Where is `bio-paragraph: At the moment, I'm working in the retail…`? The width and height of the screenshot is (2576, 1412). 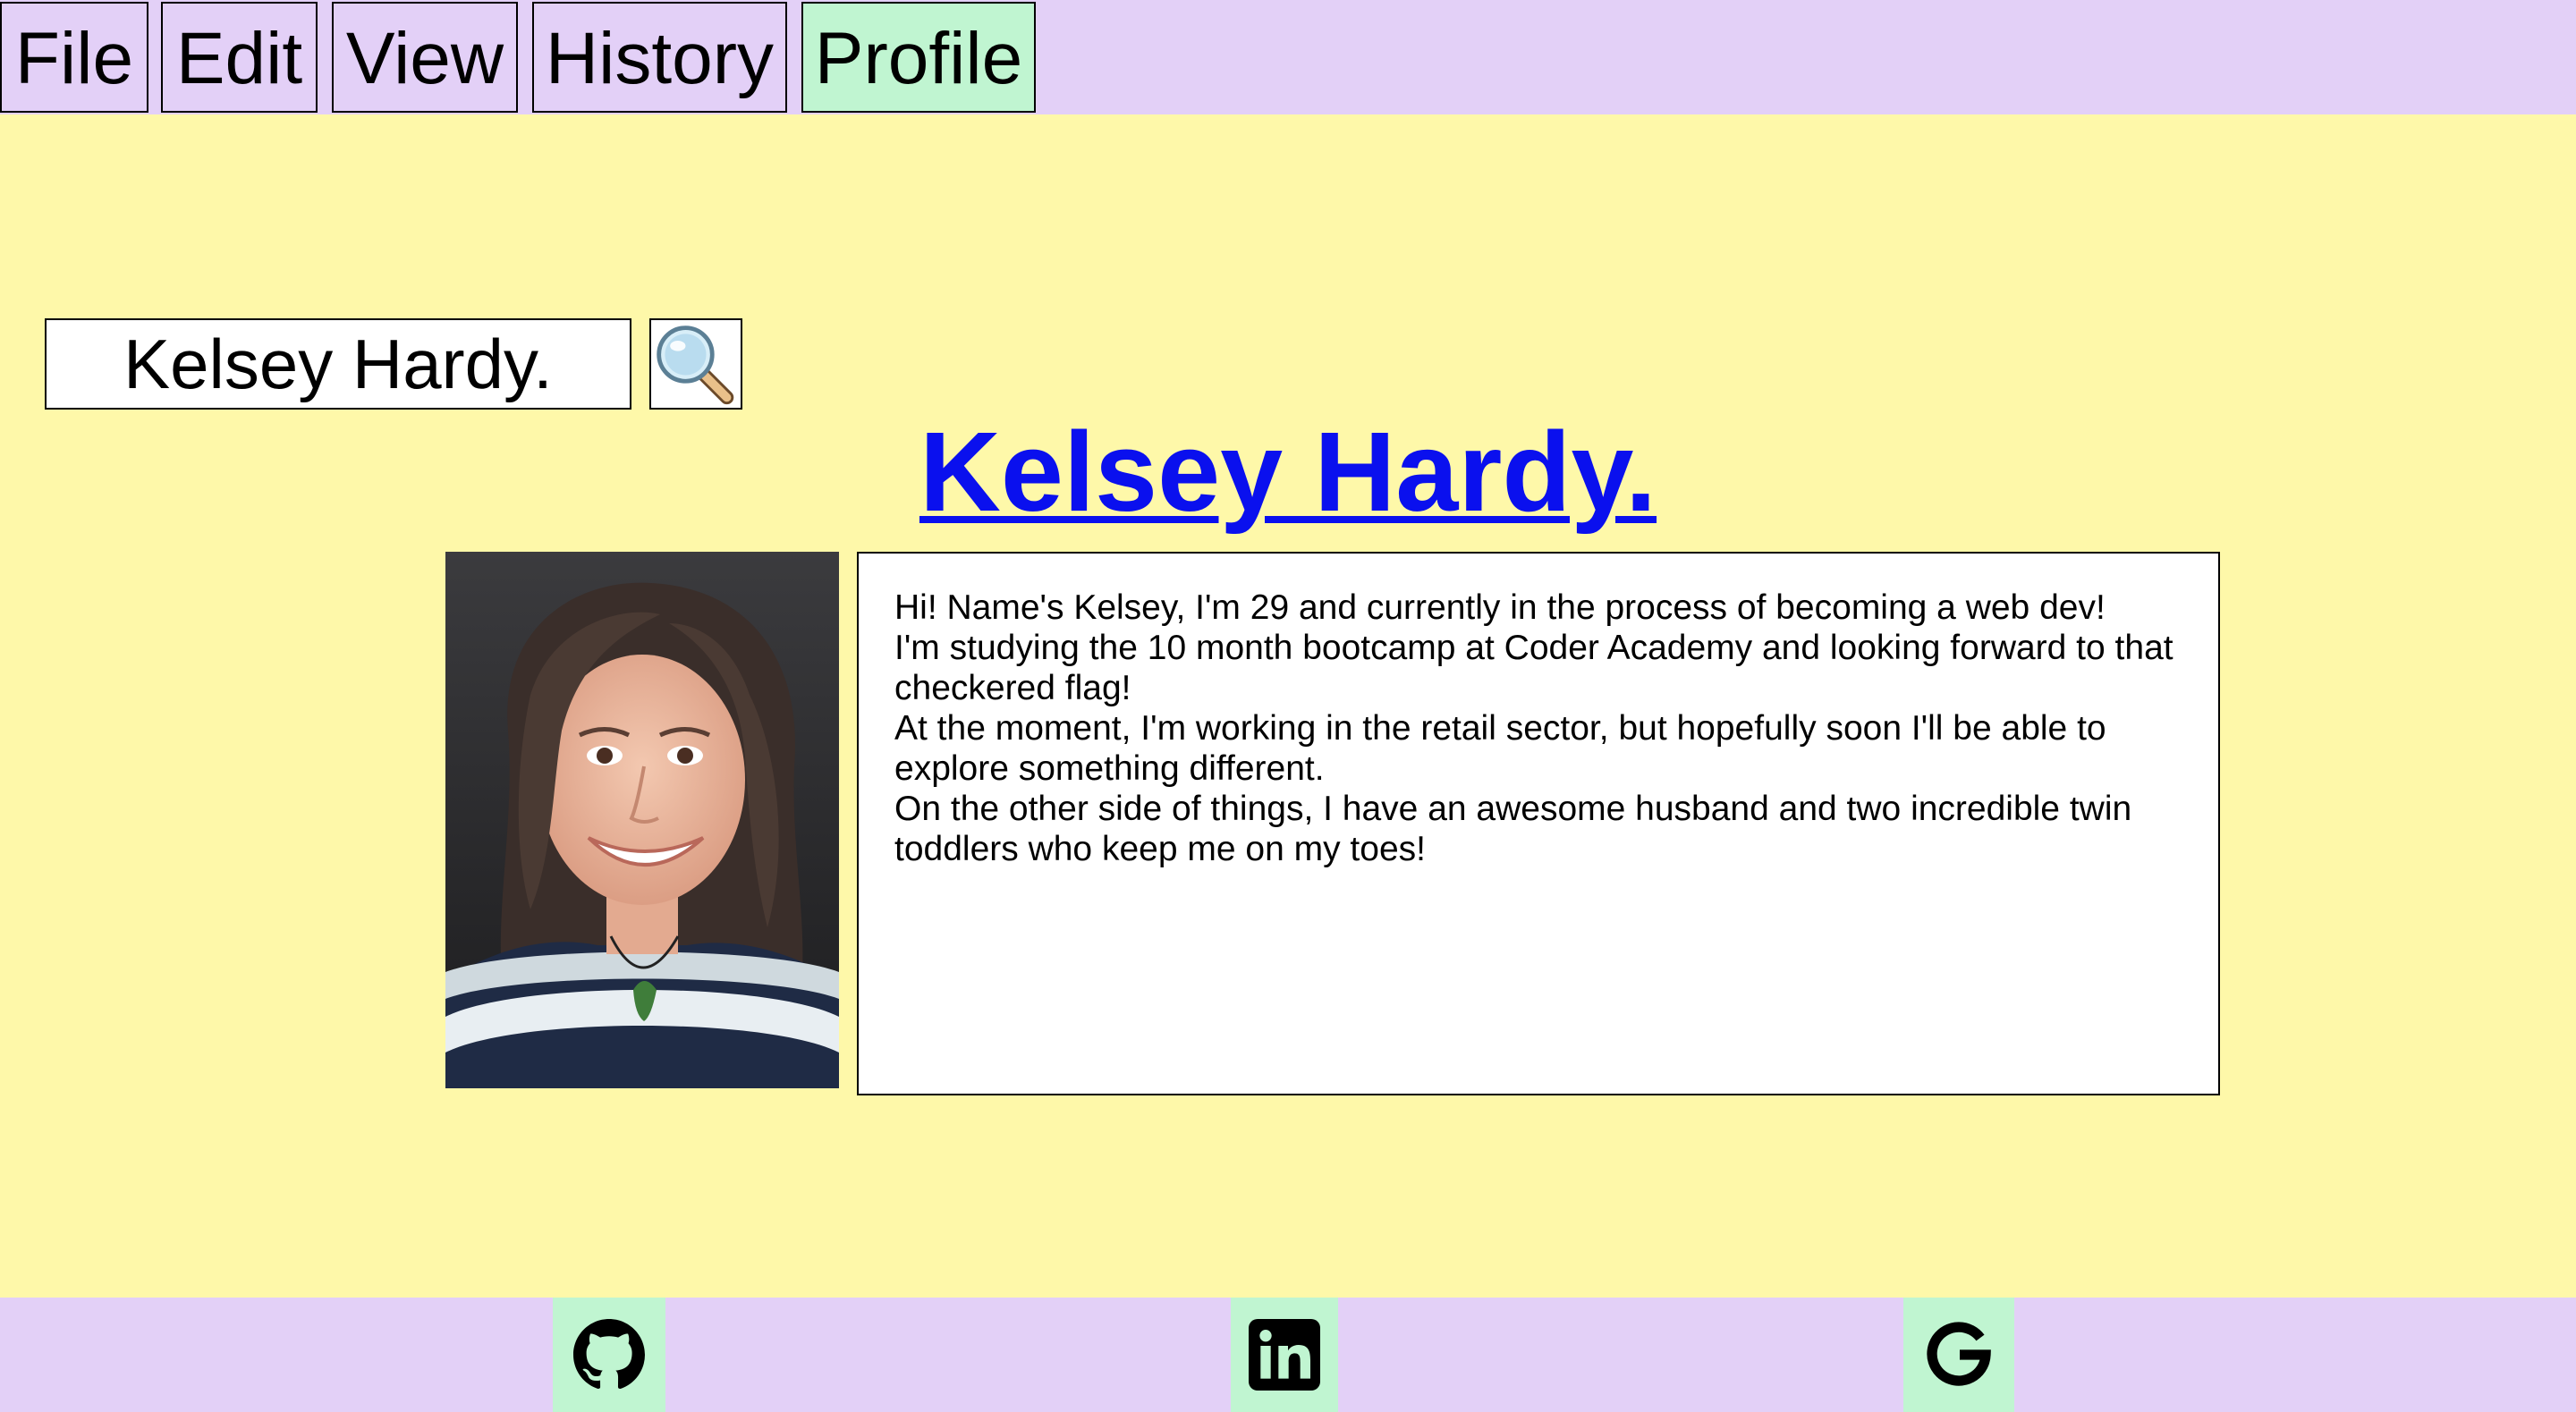 bio-paragraph: At the moment, I'm working in the retail… is located at coordinates (1500, 748).